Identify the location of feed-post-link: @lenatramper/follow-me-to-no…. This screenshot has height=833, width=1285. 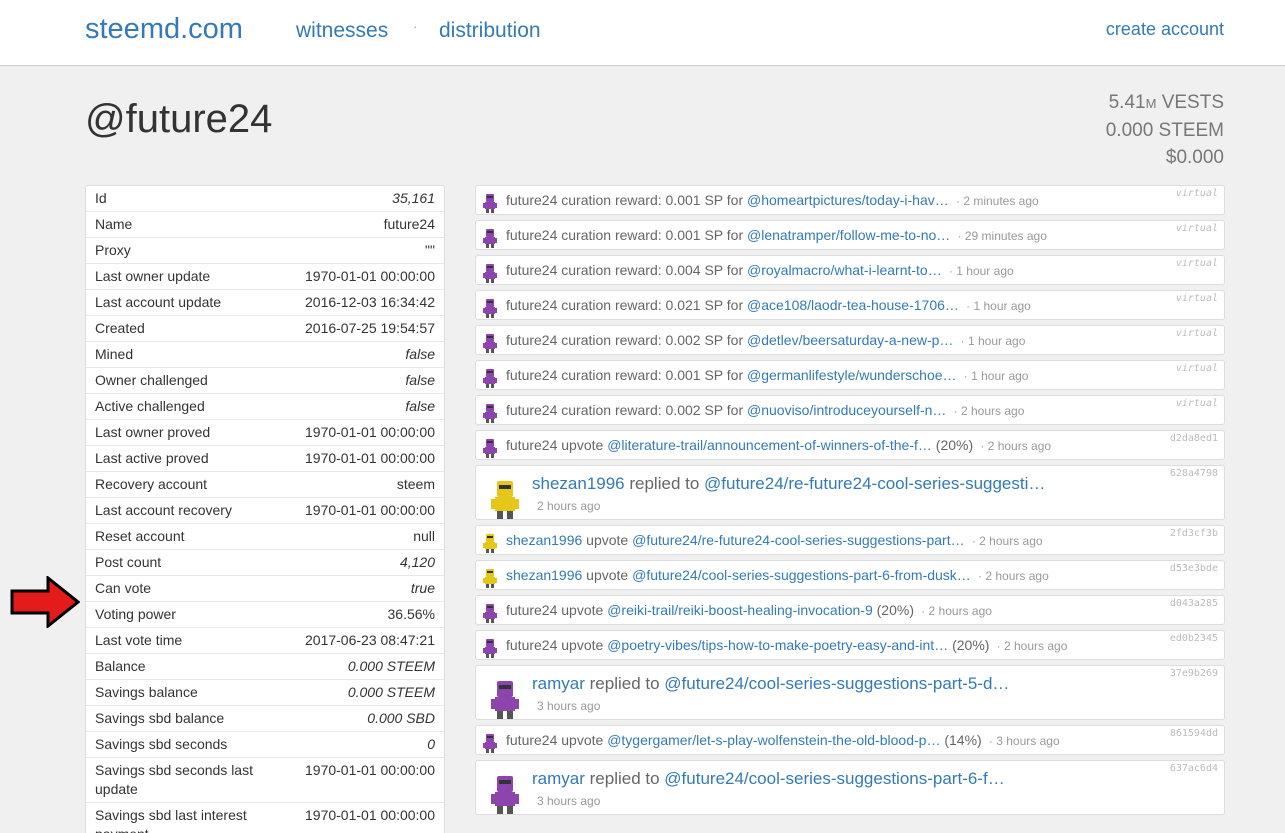
(848, 235).